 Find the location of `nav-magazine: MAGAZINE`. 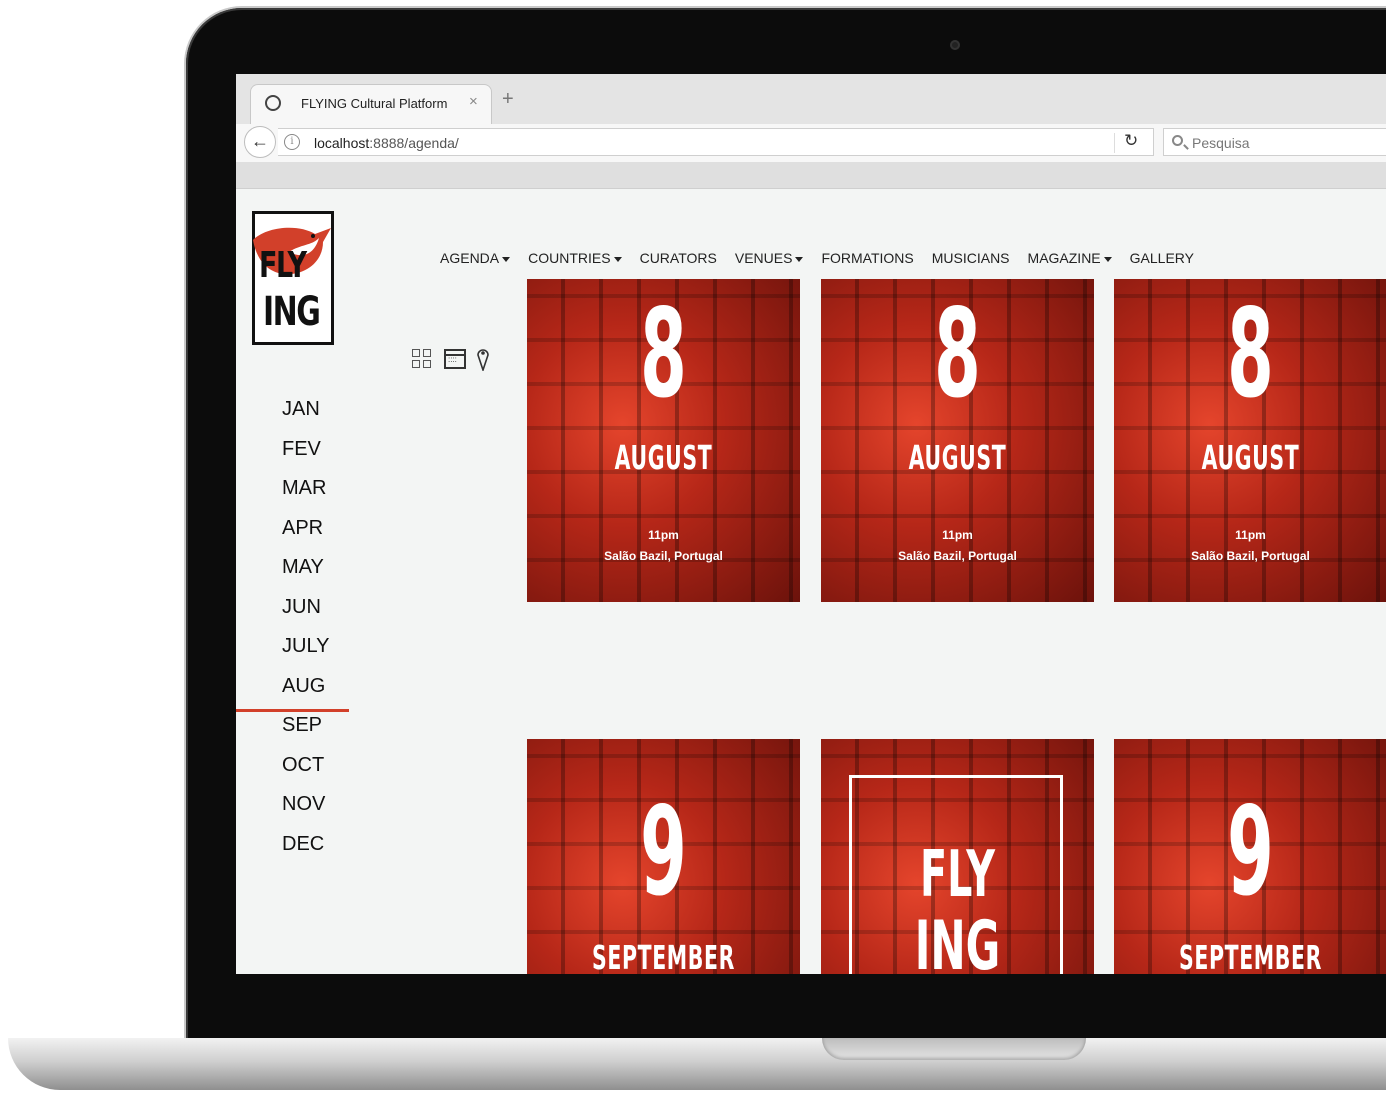

nav-magazine: MAGAZINE is located at coordinates (1070, 258).